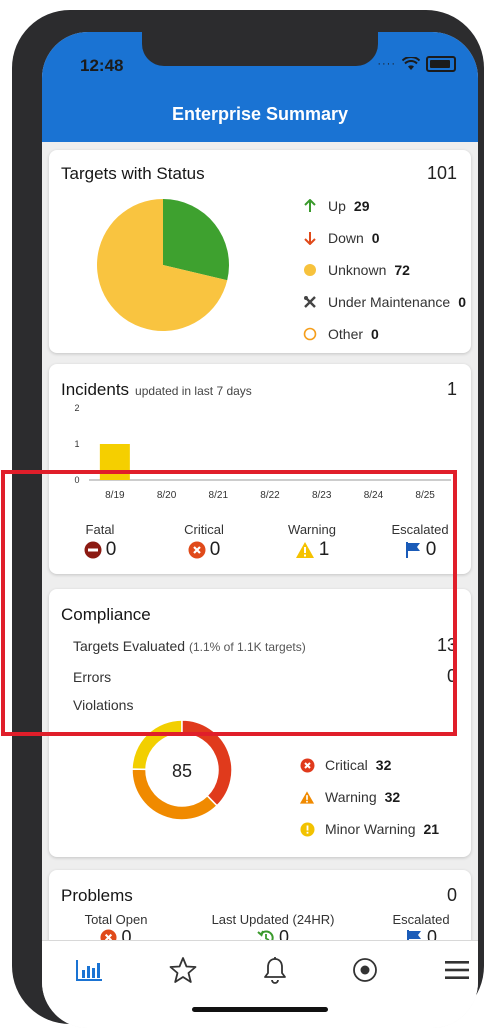  I want to click on violation-warning-value: 32, so click(392, 797).